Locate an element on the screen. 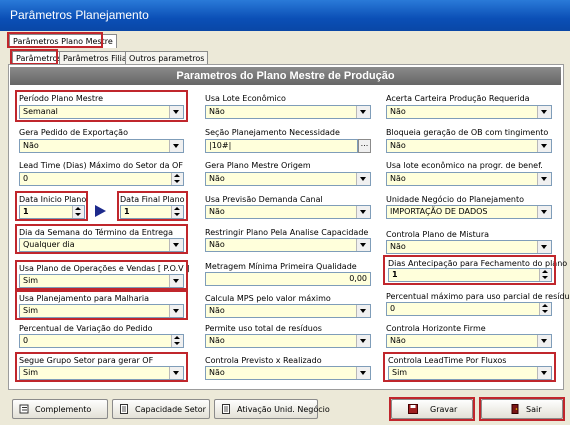 The height and width of the screenshot is (425, 570). title-bar: Parâmetros Planejamento is located at coordinates (285, 15).